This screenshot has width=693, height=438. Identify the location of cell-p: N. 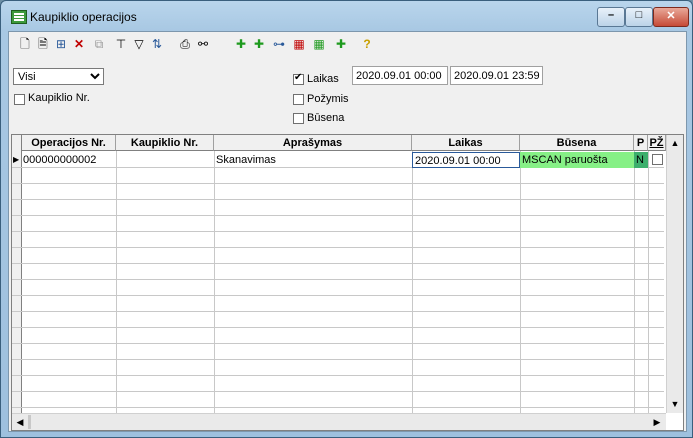
(641, 160).